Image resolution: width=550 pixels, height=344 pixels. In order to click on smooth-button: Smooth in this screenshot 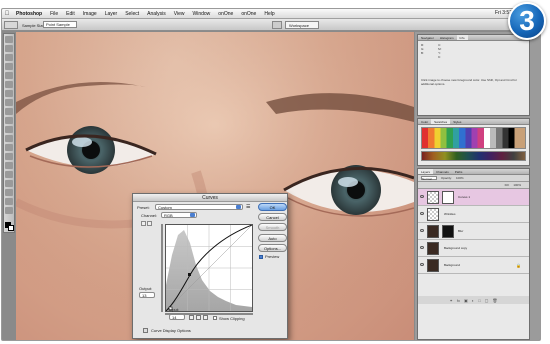, I will do `click(272, 227)`.